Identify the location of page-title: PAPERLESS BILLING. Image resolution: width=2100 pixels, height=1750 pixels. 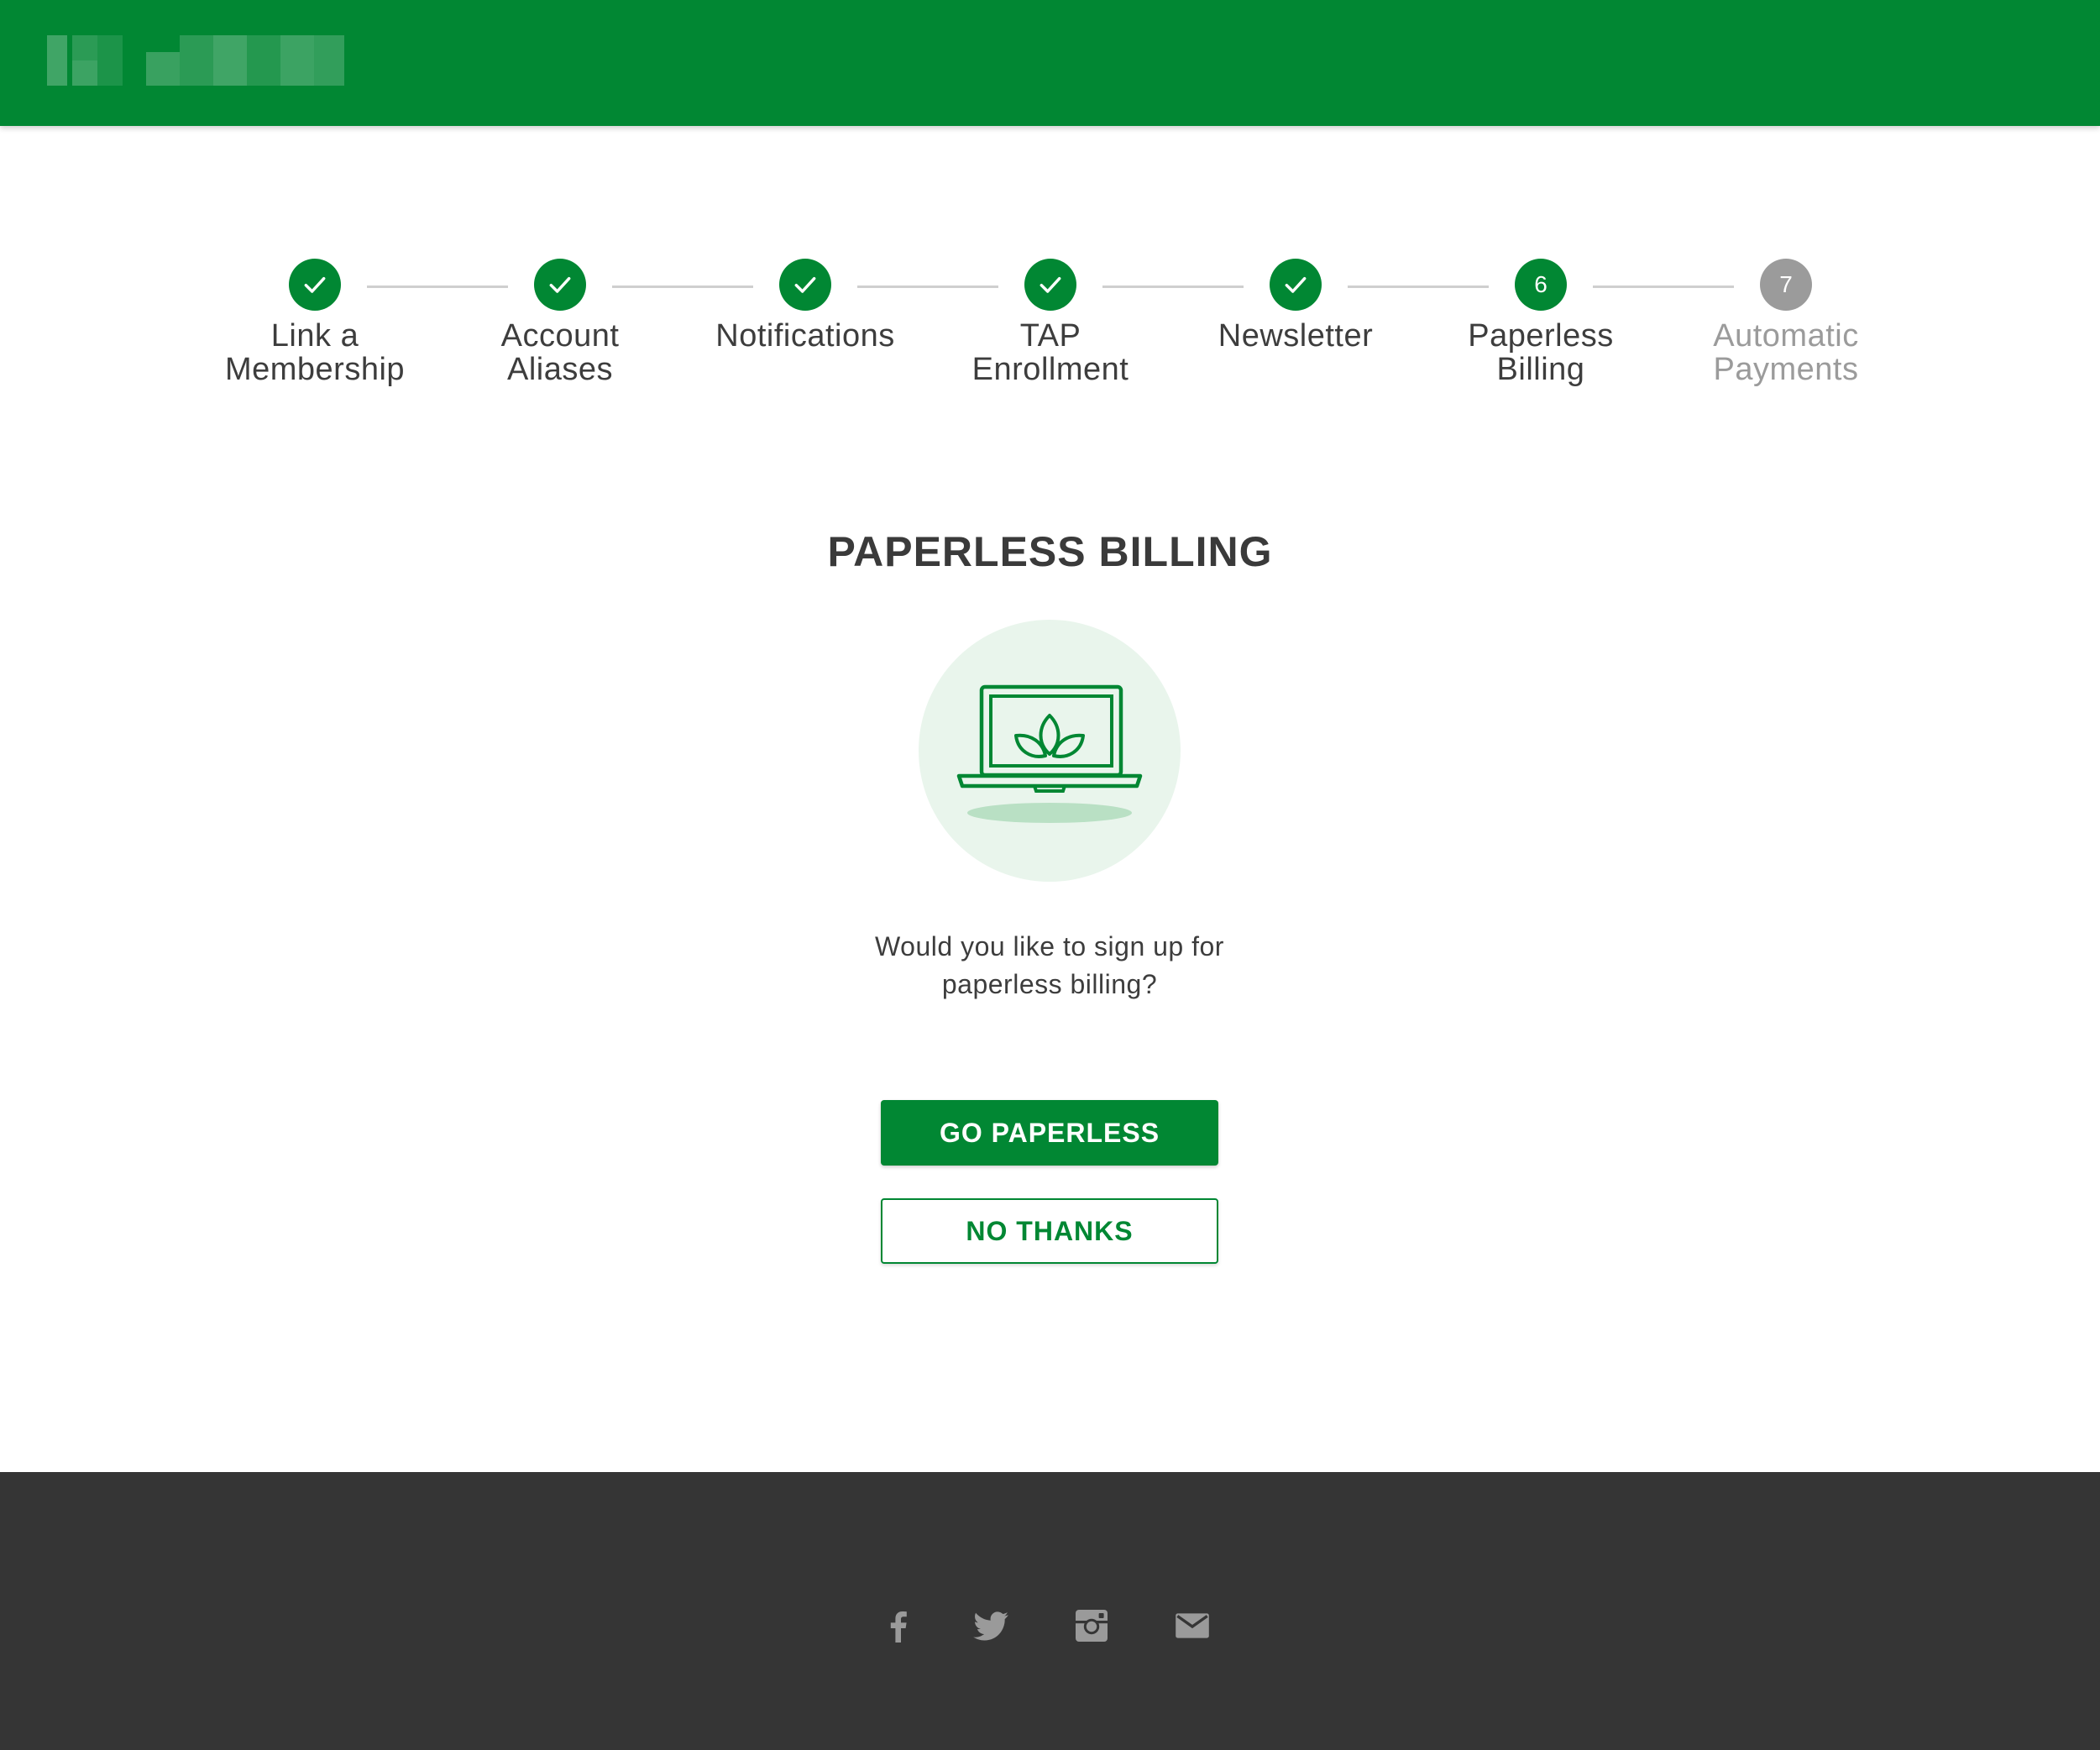
(1050, 551).